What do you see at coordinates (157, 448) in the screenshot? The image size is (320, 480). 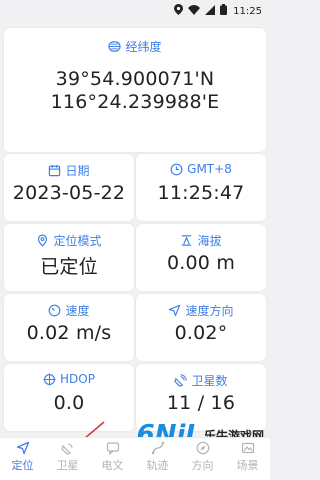 I see `track-icon` at bounding box center [157, 448].